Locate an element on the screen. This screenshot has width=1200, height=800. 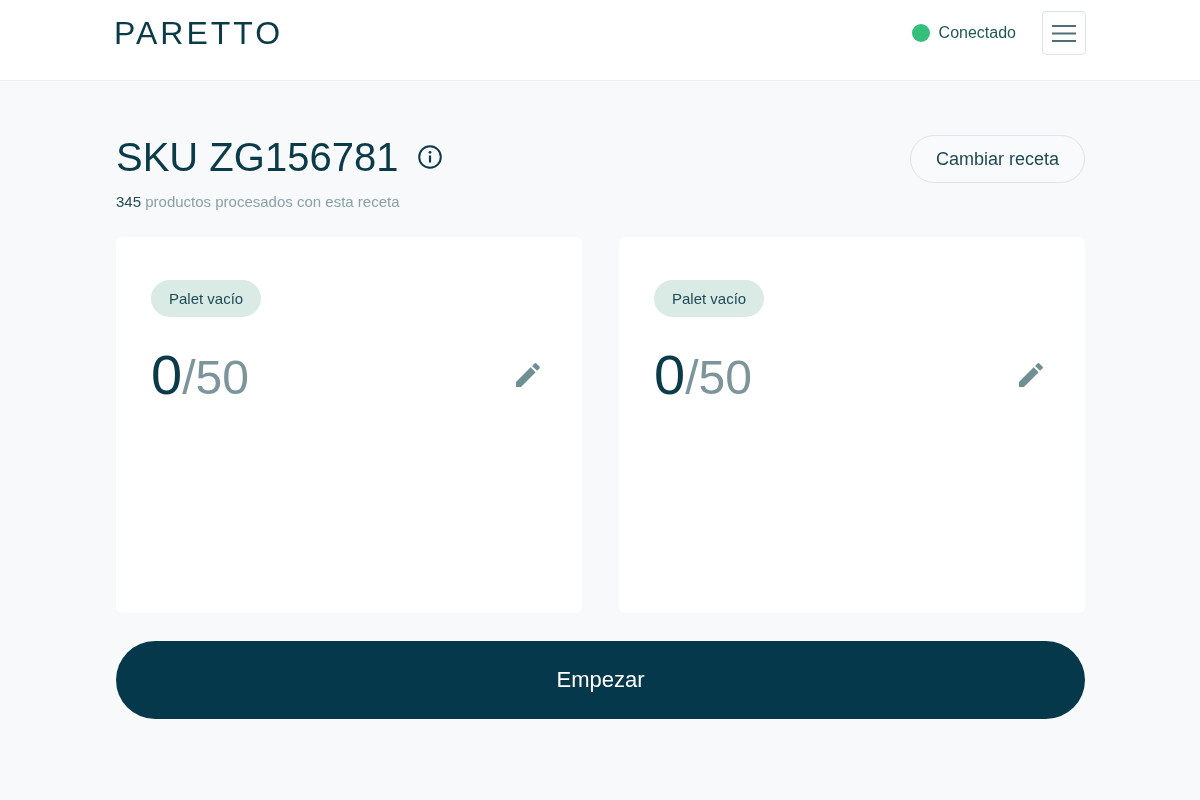
sku-title: SKU ZG156781 is located at coordinates (257, 157).